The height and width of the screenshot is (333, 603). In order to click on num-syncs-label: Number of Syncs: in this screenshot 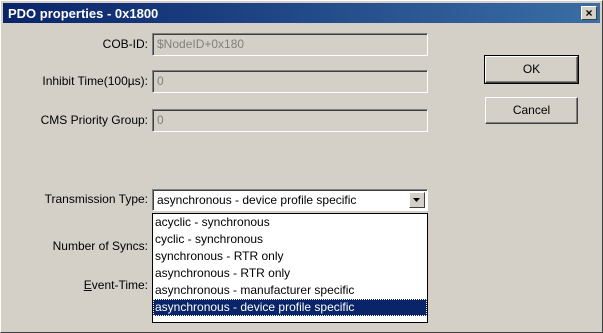, I will do `click(100, 246)`.